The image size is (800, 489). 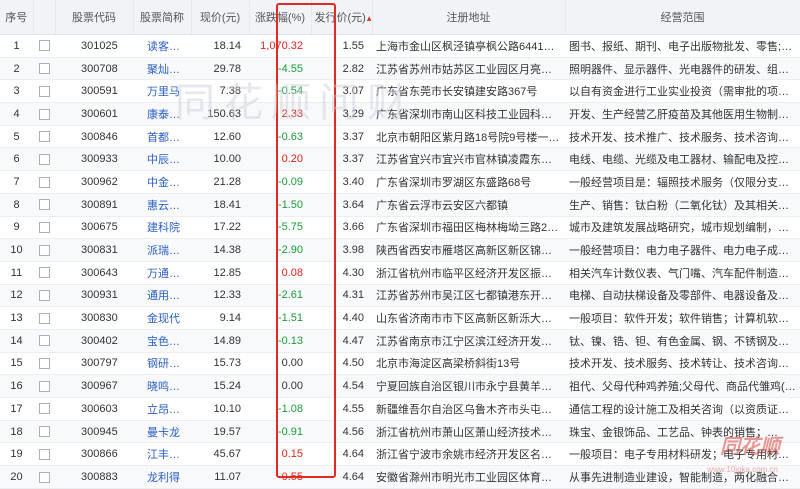 I want to click on current-price: 18.41, so click(x=220, y=205).